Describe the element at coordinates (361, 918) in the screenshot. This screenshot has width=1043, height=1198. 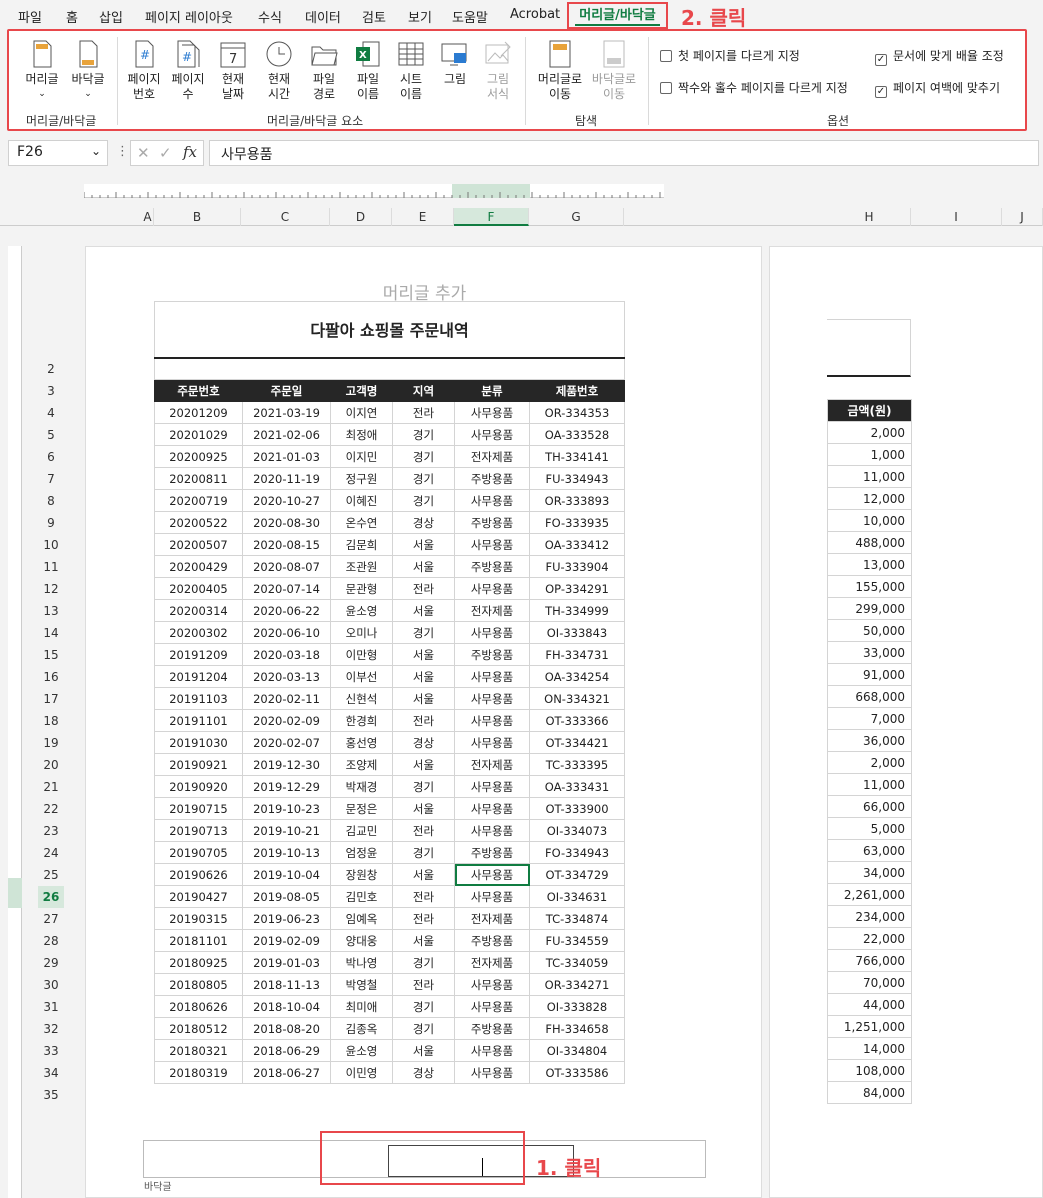
I see `table-cell: 임예옥` at that location.